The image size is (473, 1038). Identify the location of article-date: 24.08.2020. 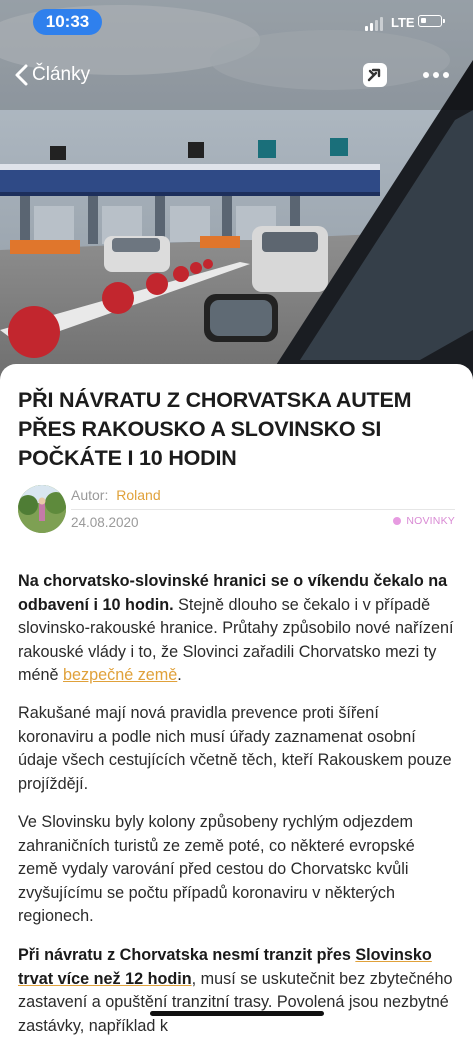
(105, 522).